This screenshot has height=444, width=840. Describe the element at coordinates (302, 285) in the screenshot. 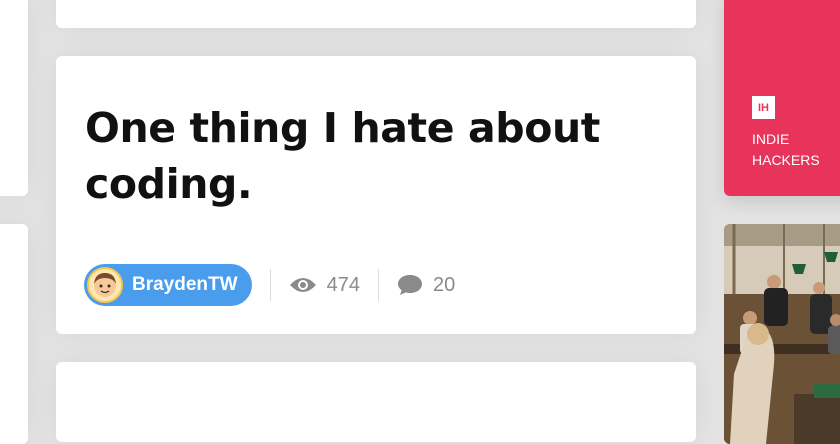

I see `eye-icon` at that location.